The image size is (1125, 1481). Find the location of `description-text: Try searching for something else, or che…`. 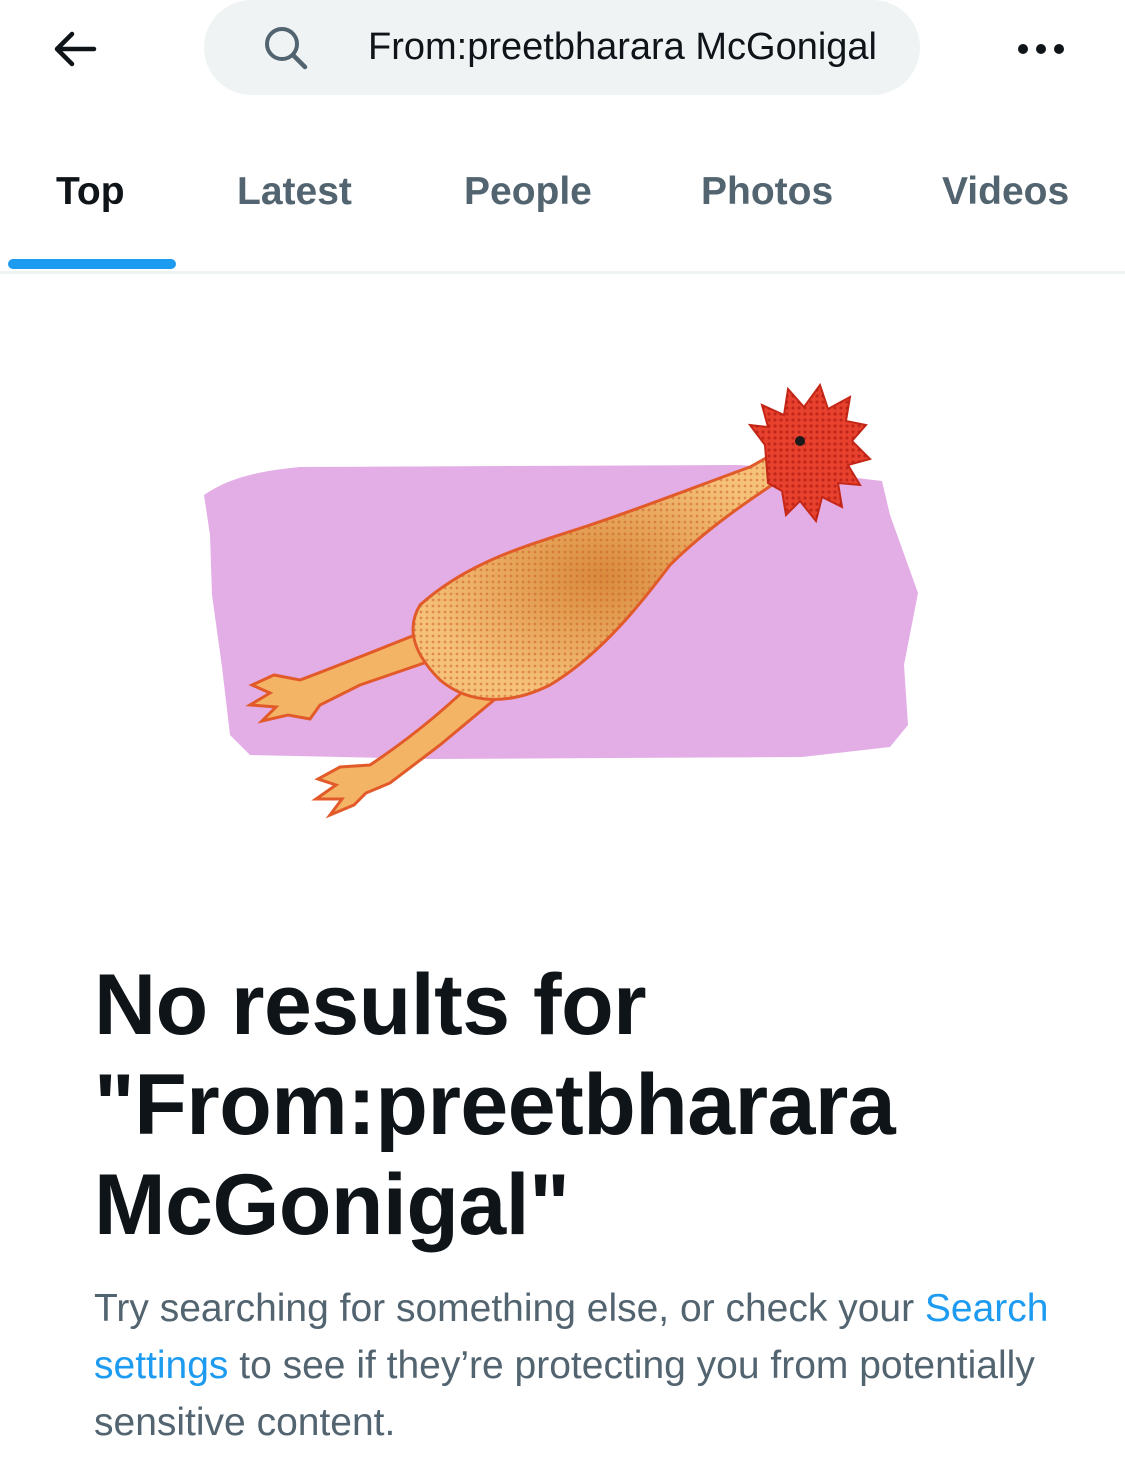

description-text: Try searching for something else, or che… is located at coordinates (509, 1308).